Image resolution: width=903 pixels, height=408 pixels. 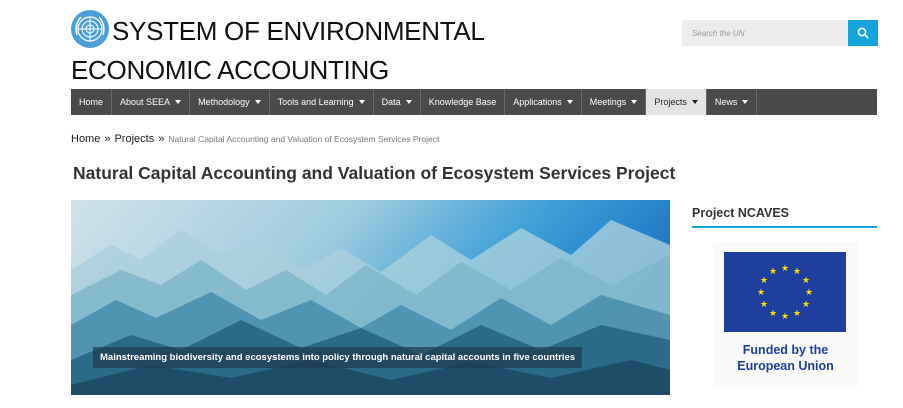 What do you see at coordinates (614, 102) in the screenshot?
I see `nav-item-meetings: Meetings` at bounding box center [614, 102].